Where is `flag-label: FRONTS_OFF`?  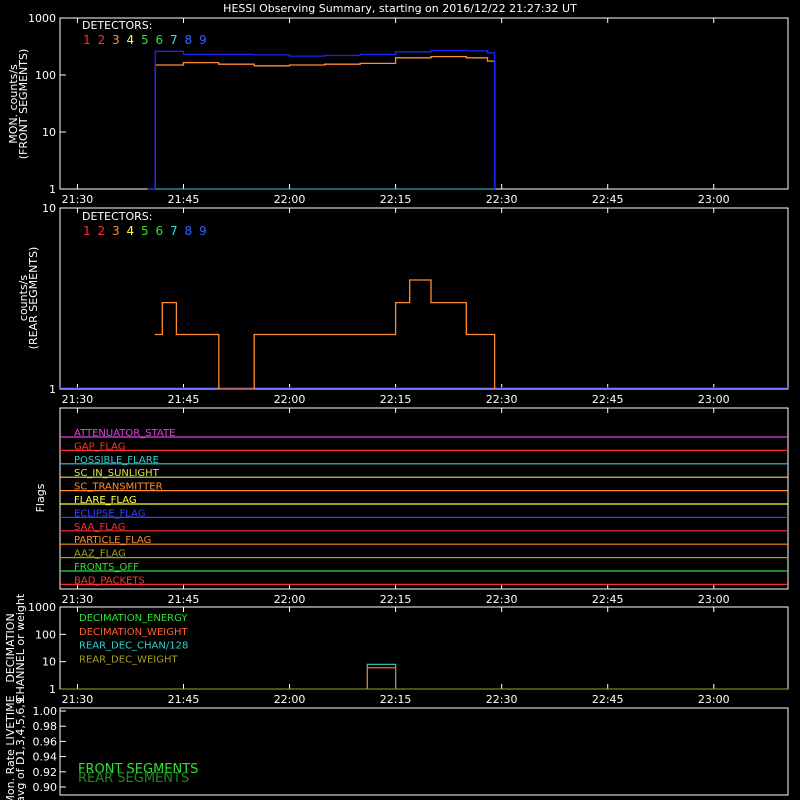 flag-label: FRONTS_OFF is located at coordinates (106, 567).